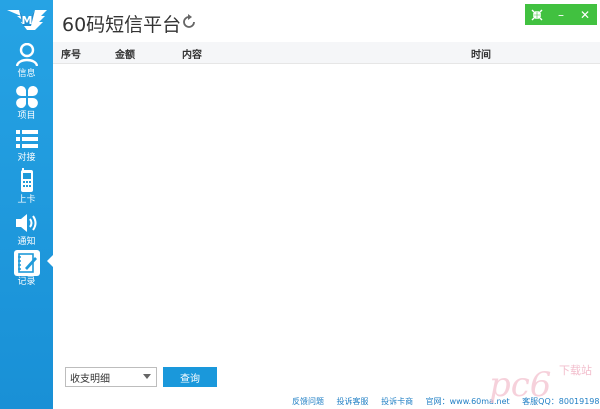 Image resolution: width=600 pixels, height=409 pixels. Describe the element at coordinates (111, 377) in the screenshot. I see `filter-select: 收支明细` at that location.